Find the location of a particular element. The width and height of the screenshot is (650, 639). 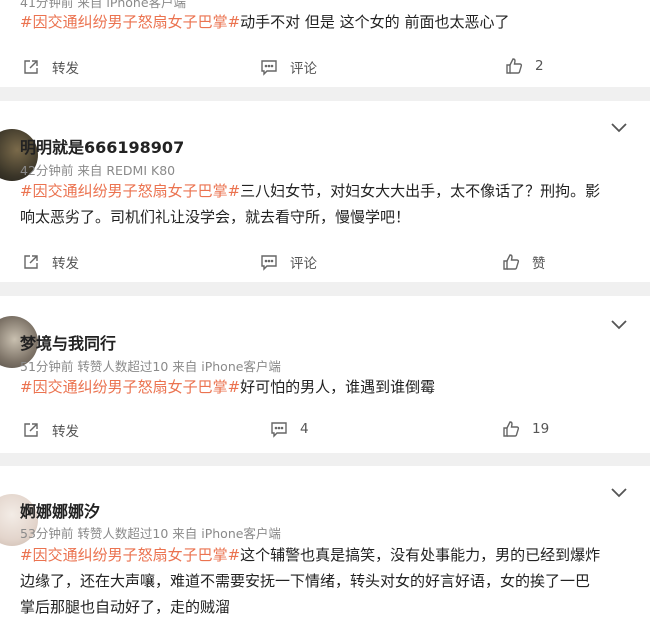

post-text: 好可怕的男人，谁遇到谁倒霉 is located at coordinates (338, 387).